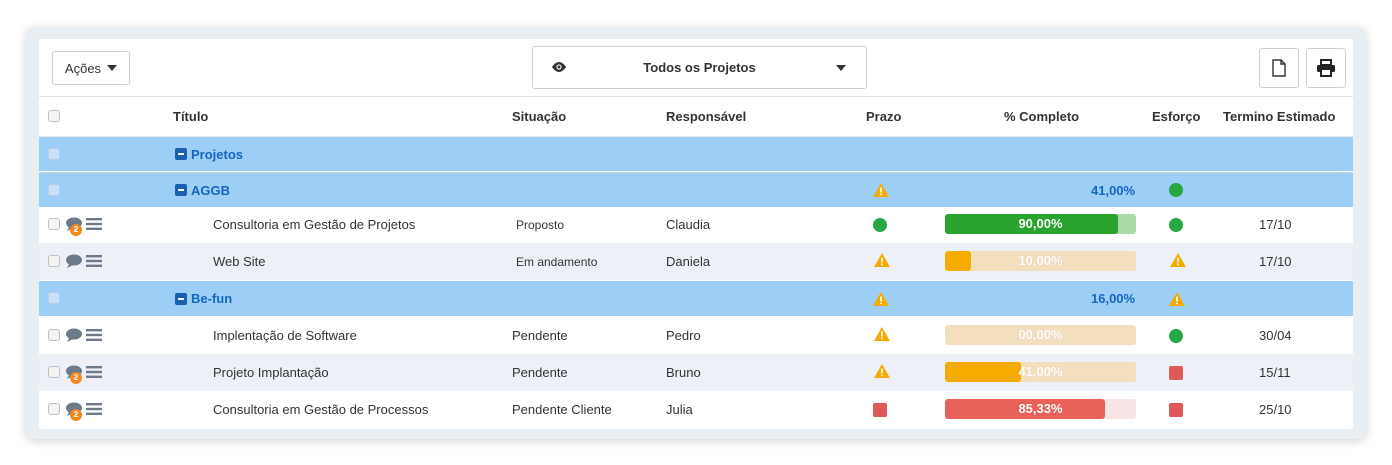 The width and height of the screenshot is (1392, 465). I want to click on group-complete: 16,00%, so click(1113, 298).